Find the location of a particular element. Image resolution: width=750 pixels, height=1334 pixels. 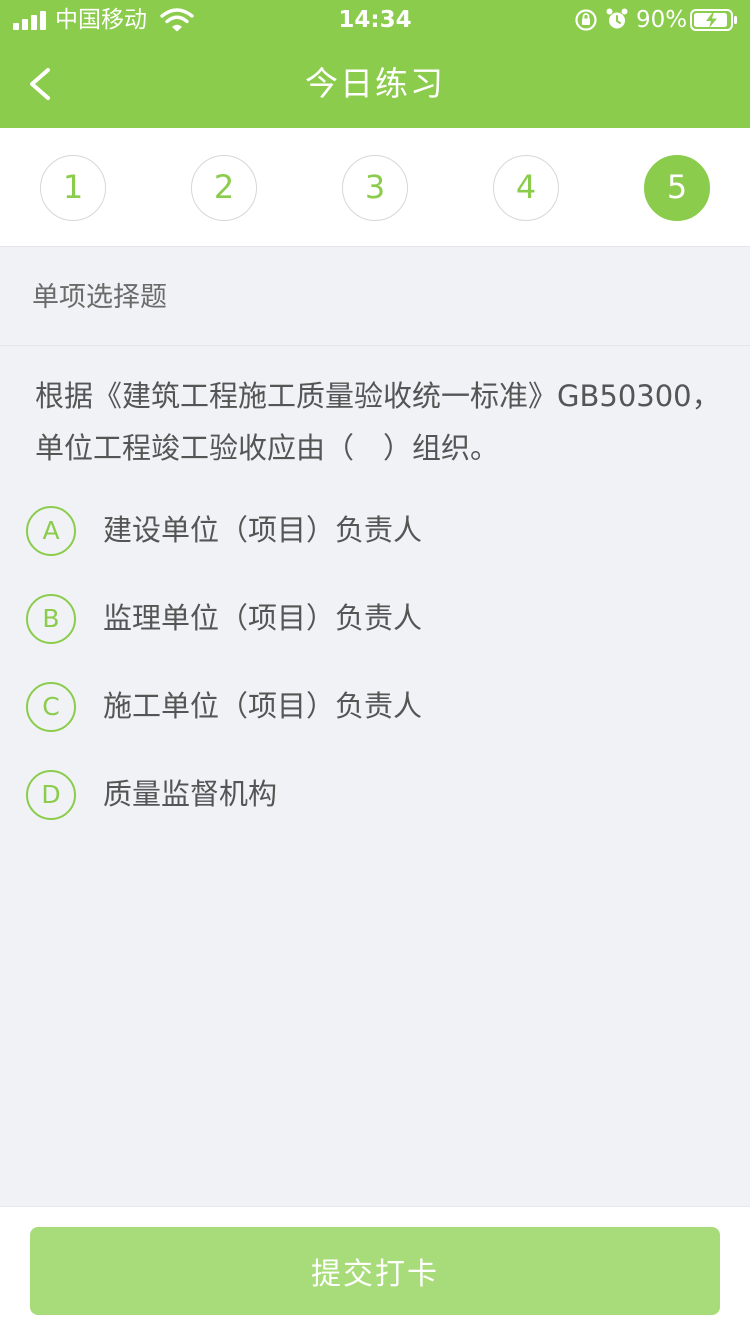

submit-checkin-button: 提交打卡 is located at coordinates (375, 1271).